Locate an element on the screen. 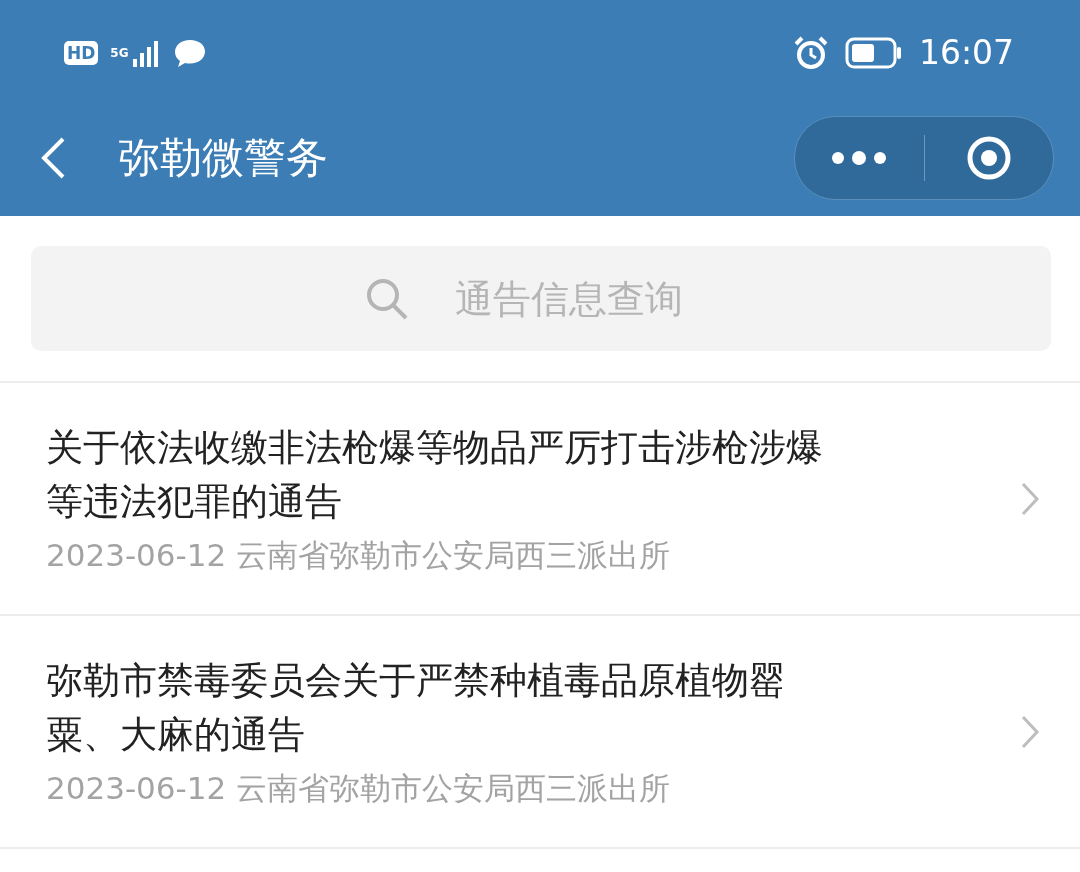 This screenshot has width=1080, height=872. page-title: 弥勒微警务 is located at coordinates (223, 157).